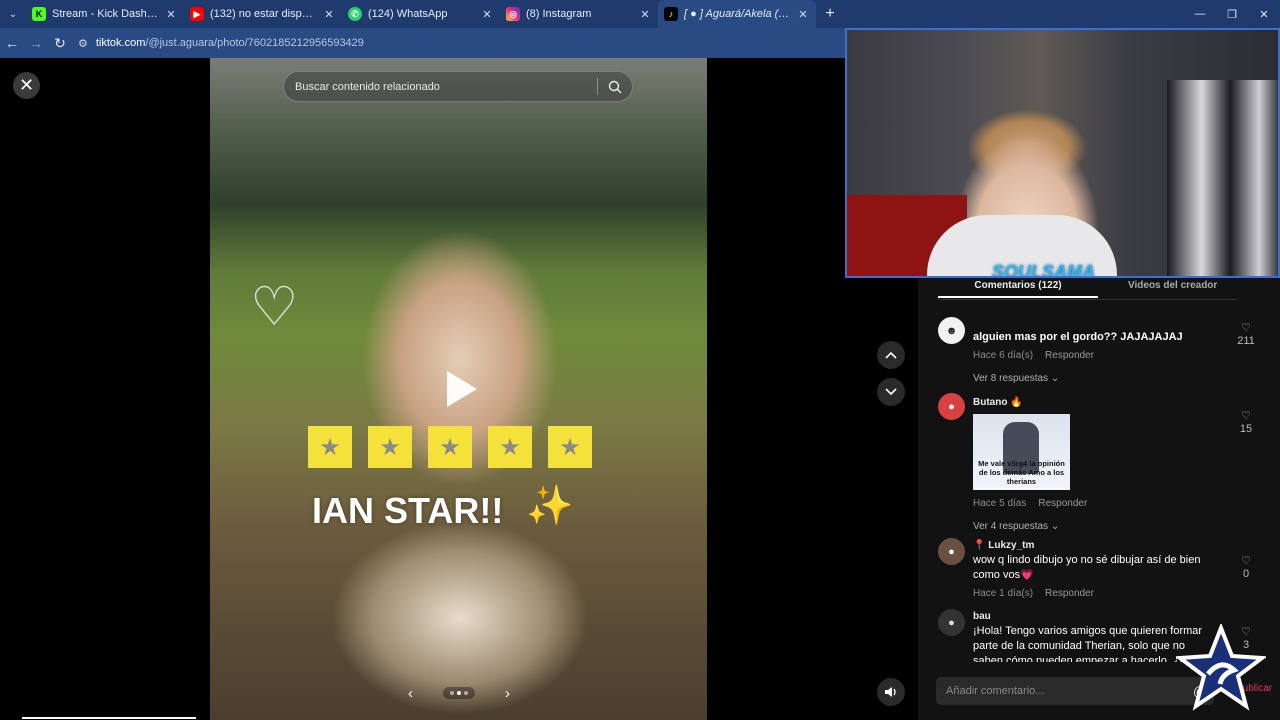 The width and height of the screenshot is (1280, 720). I want to click on tab-list-button: ⌄, so click(13, 14).